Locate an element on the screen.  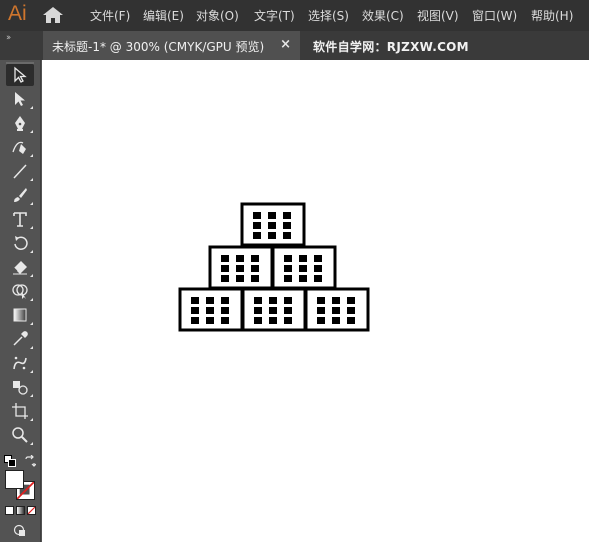
pen-icon is located at coordinates (20, 123).